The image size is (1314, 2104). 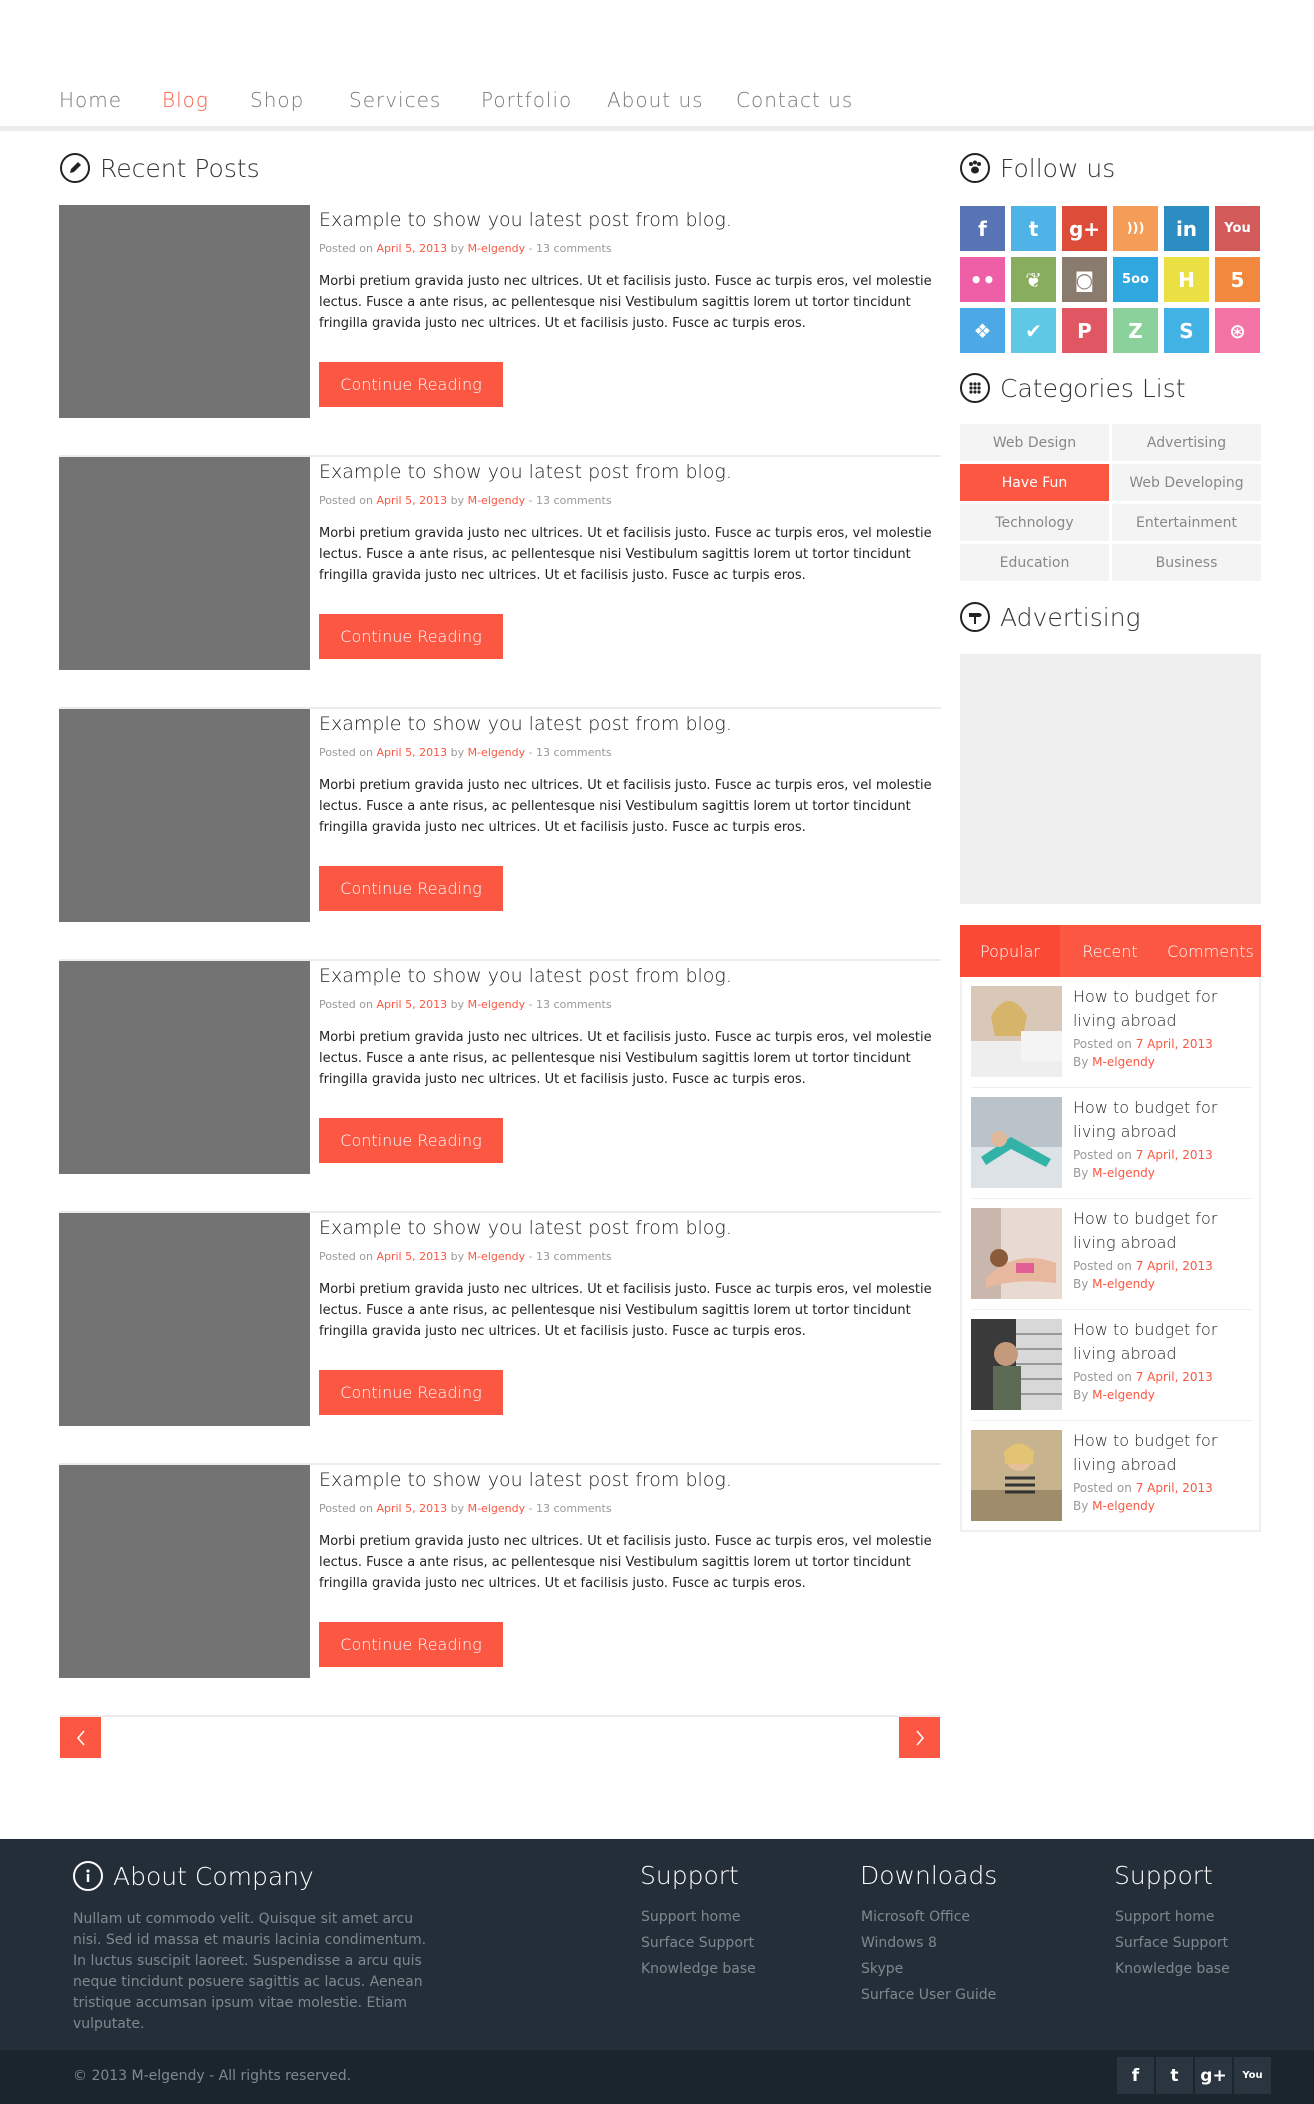 What do you see at coordinates (1084, 279) in the screenshot?
I see `instagram-icon: ◙` at bounding box center [1084, 279].